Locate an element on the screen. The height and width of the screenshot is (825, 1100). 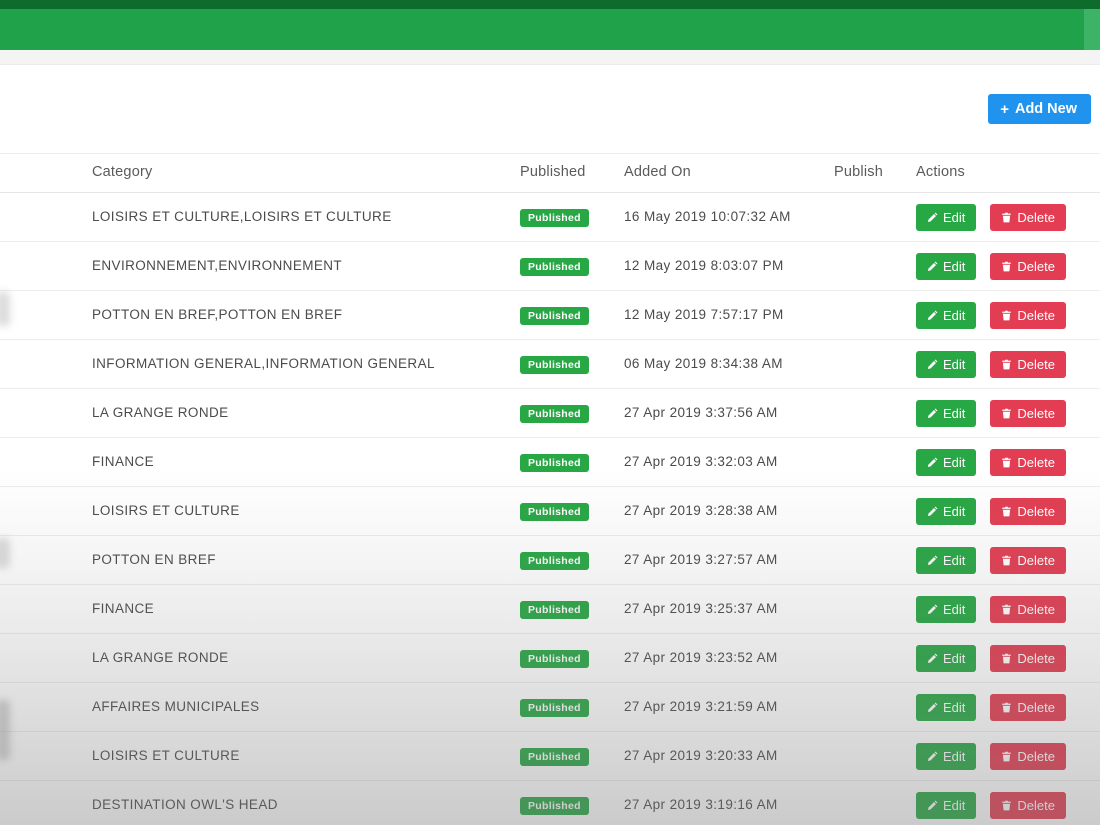
category-name: LA GRANGE RONDE is located at coordinates (160, 657).